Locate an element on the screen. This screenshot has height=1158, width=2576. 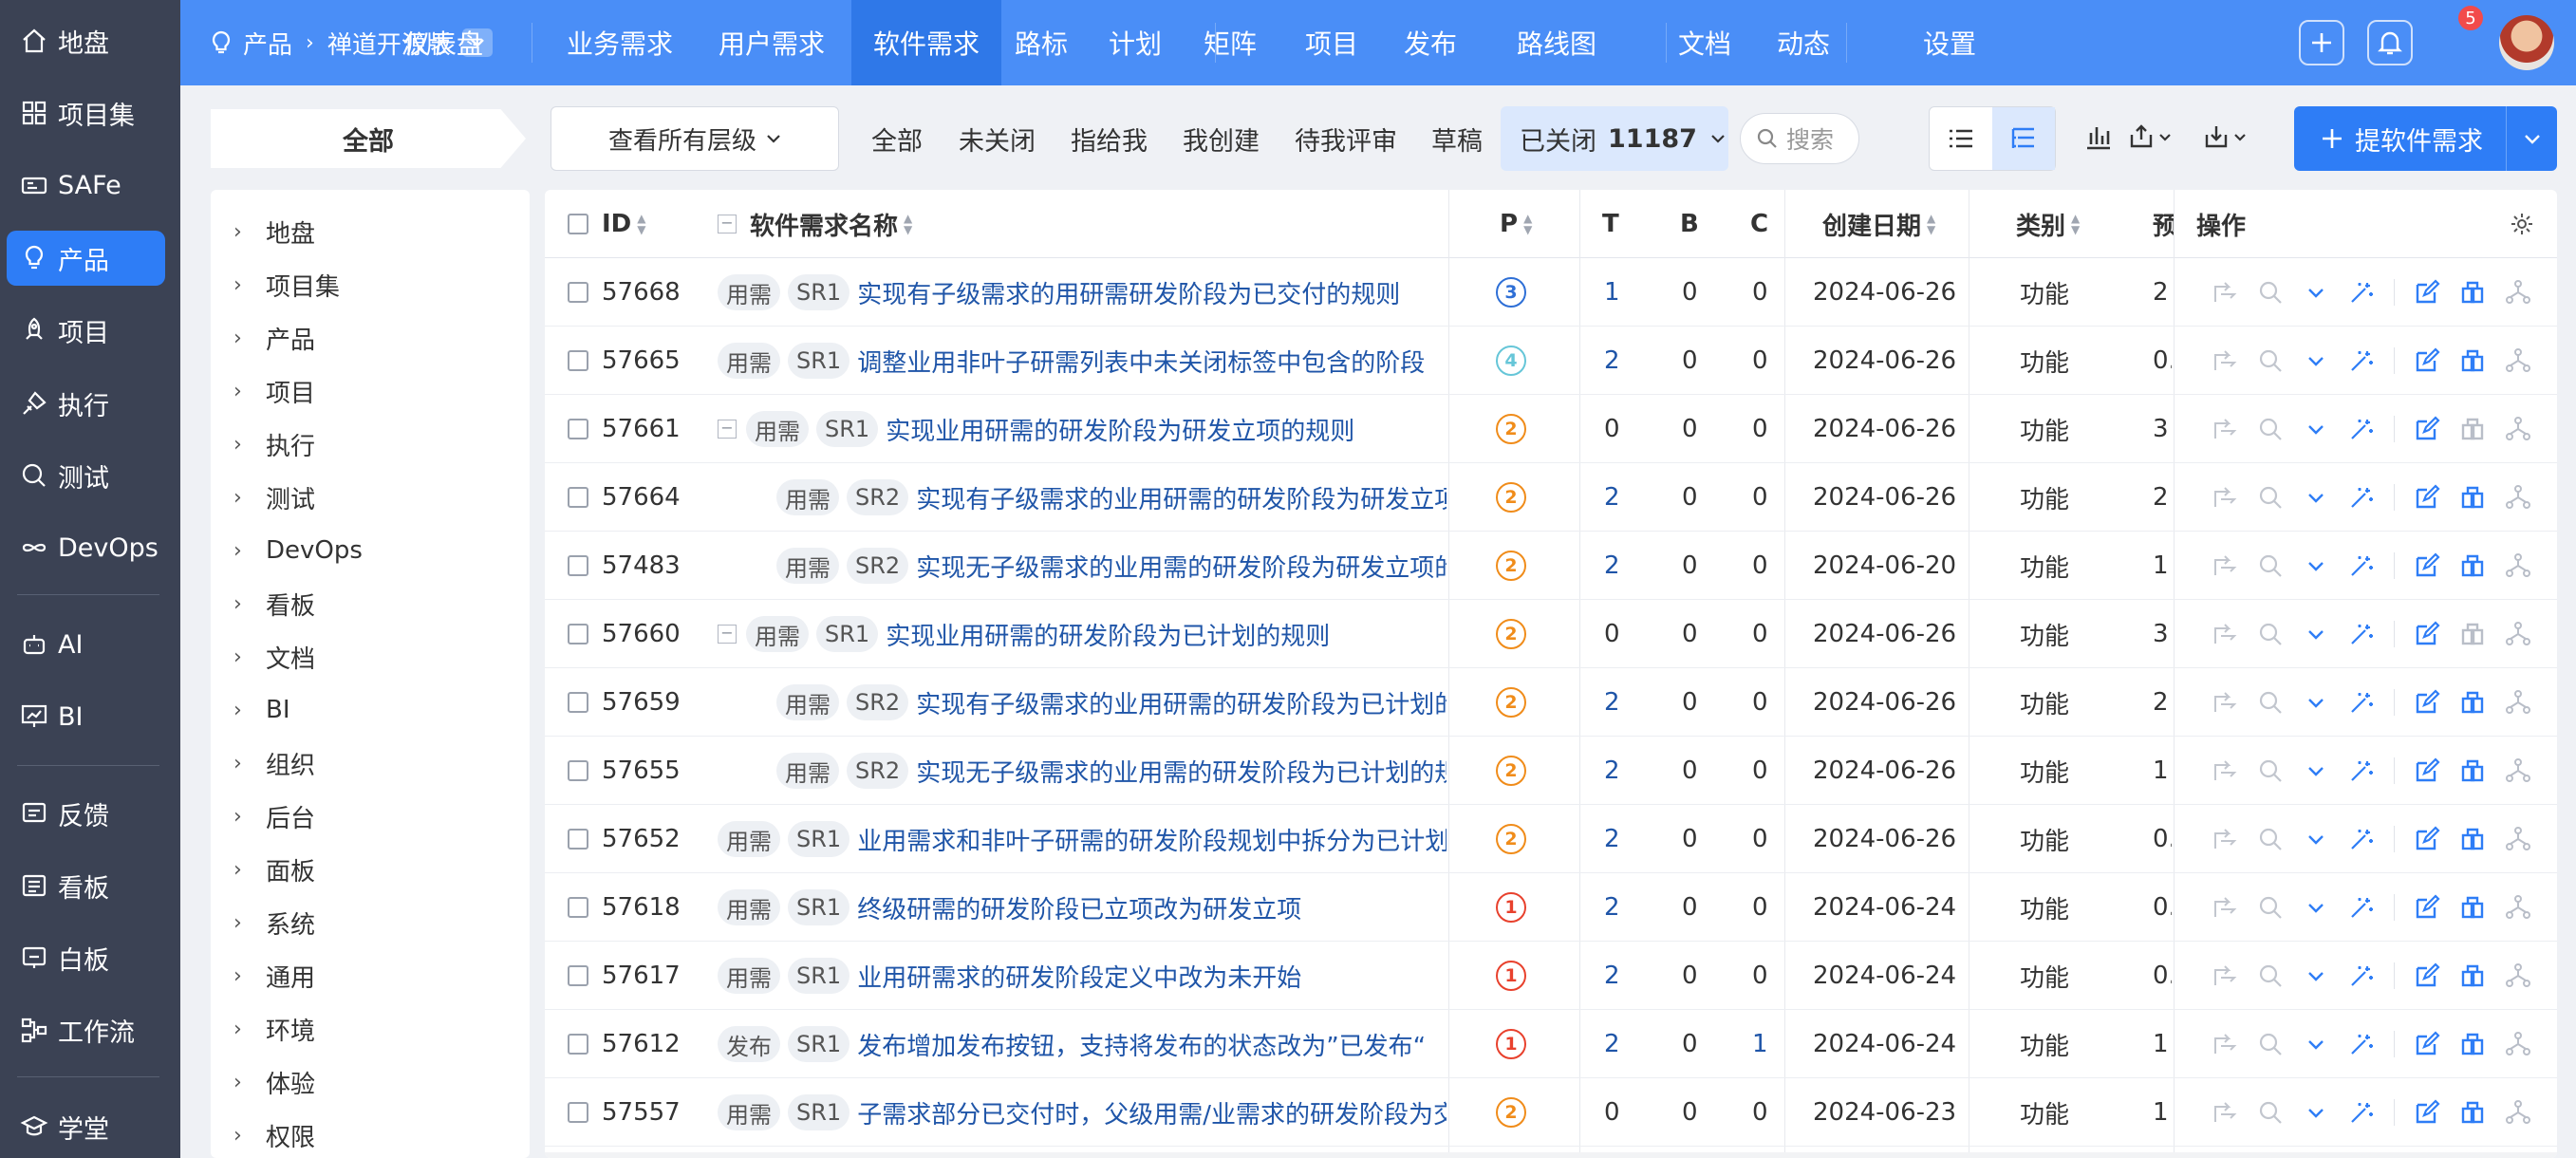
row-cases: 1 is located at coordinates (1760, 1044).